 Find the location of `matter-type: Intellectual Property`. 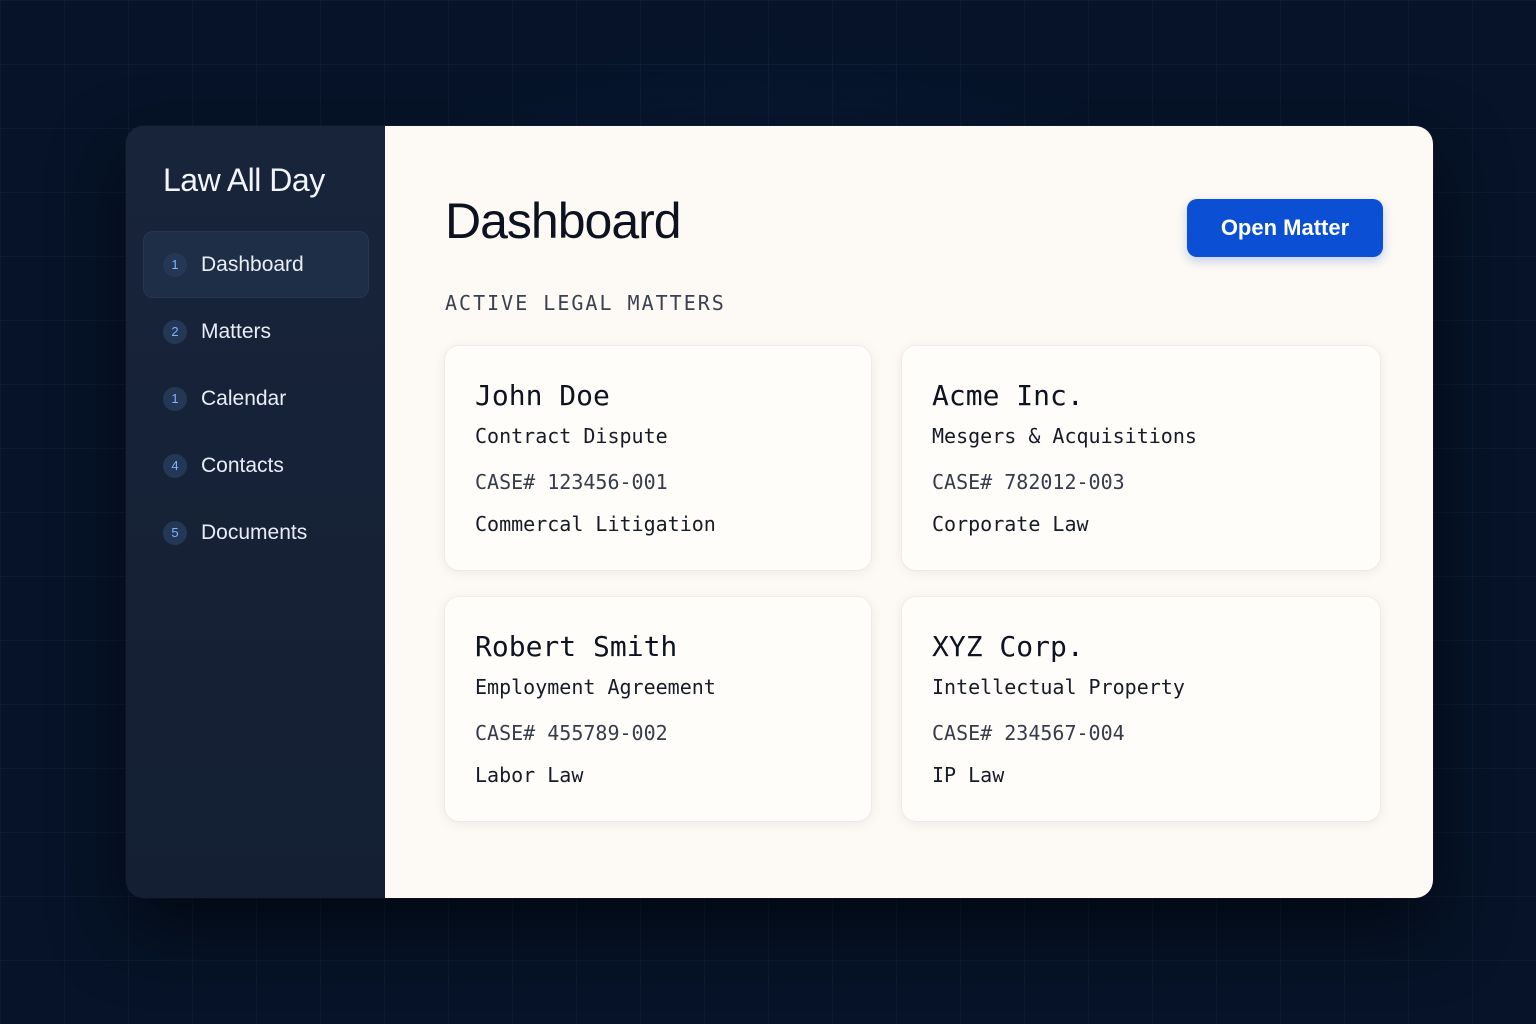

matter-type: Intellectual Property is located at coordinates (1058, 687).